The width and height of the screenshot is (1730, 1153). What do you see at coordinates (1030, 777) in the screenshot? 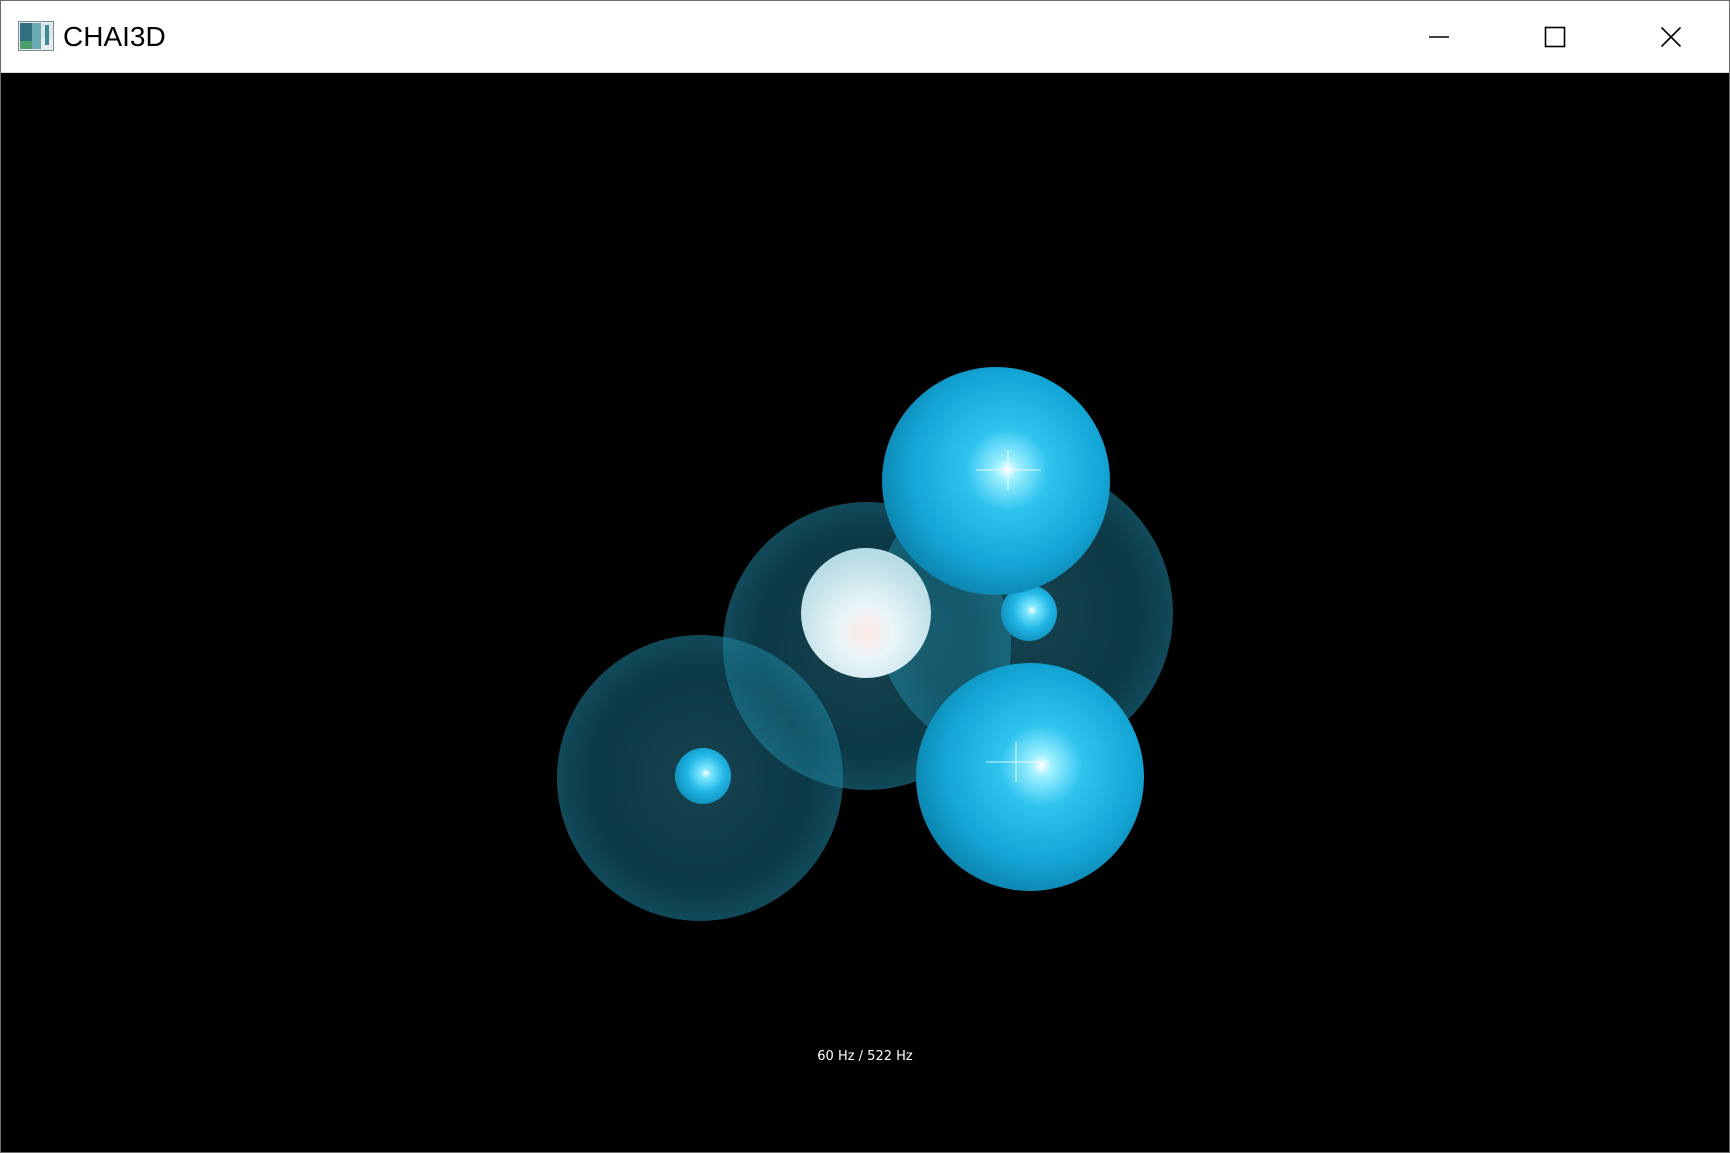
I see `bottom-solid-sphere` at bounding box center [1030, 777].